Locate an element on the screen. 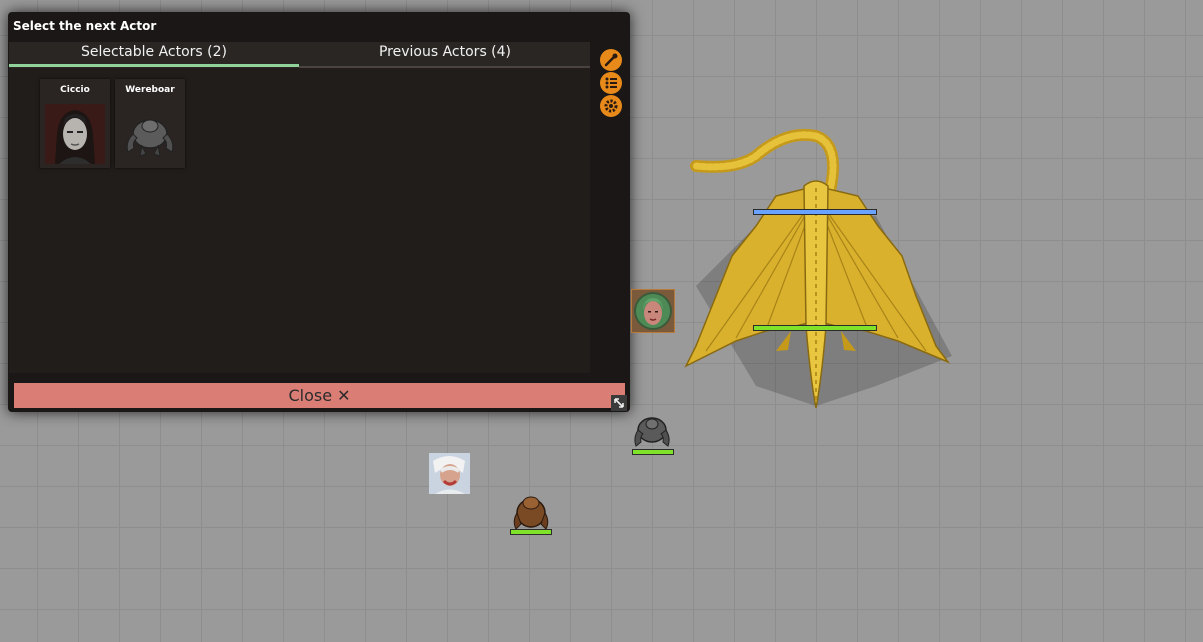 The height and width of the screenshot is (642, 1203). green-hair-woman-token is located at coordinates (653, 311).